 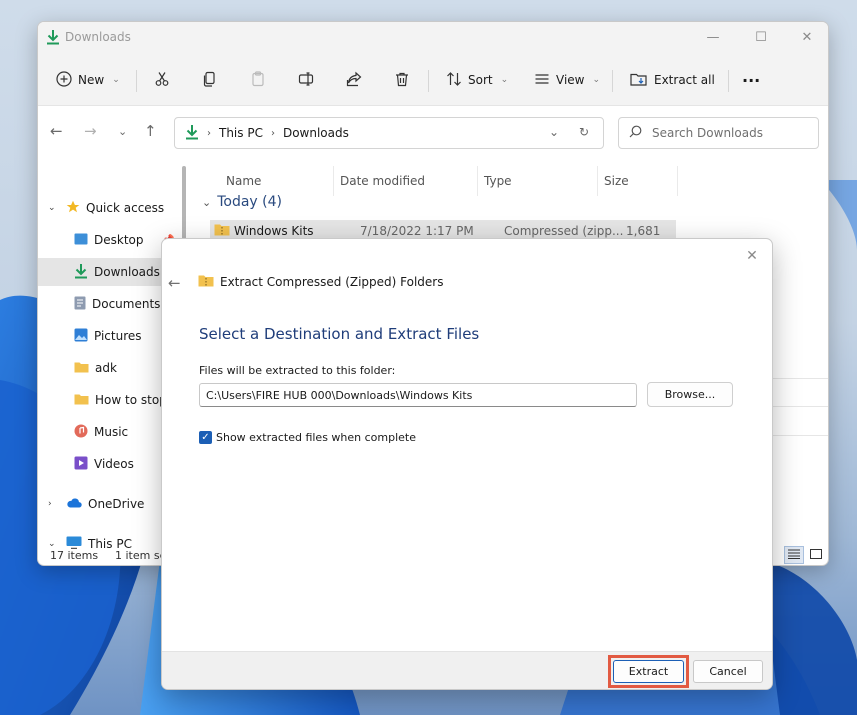 What do you see at coordinates (74, 555) in the screenshot?
I see `item-count: 17 items` at bounding box center [74, 555].